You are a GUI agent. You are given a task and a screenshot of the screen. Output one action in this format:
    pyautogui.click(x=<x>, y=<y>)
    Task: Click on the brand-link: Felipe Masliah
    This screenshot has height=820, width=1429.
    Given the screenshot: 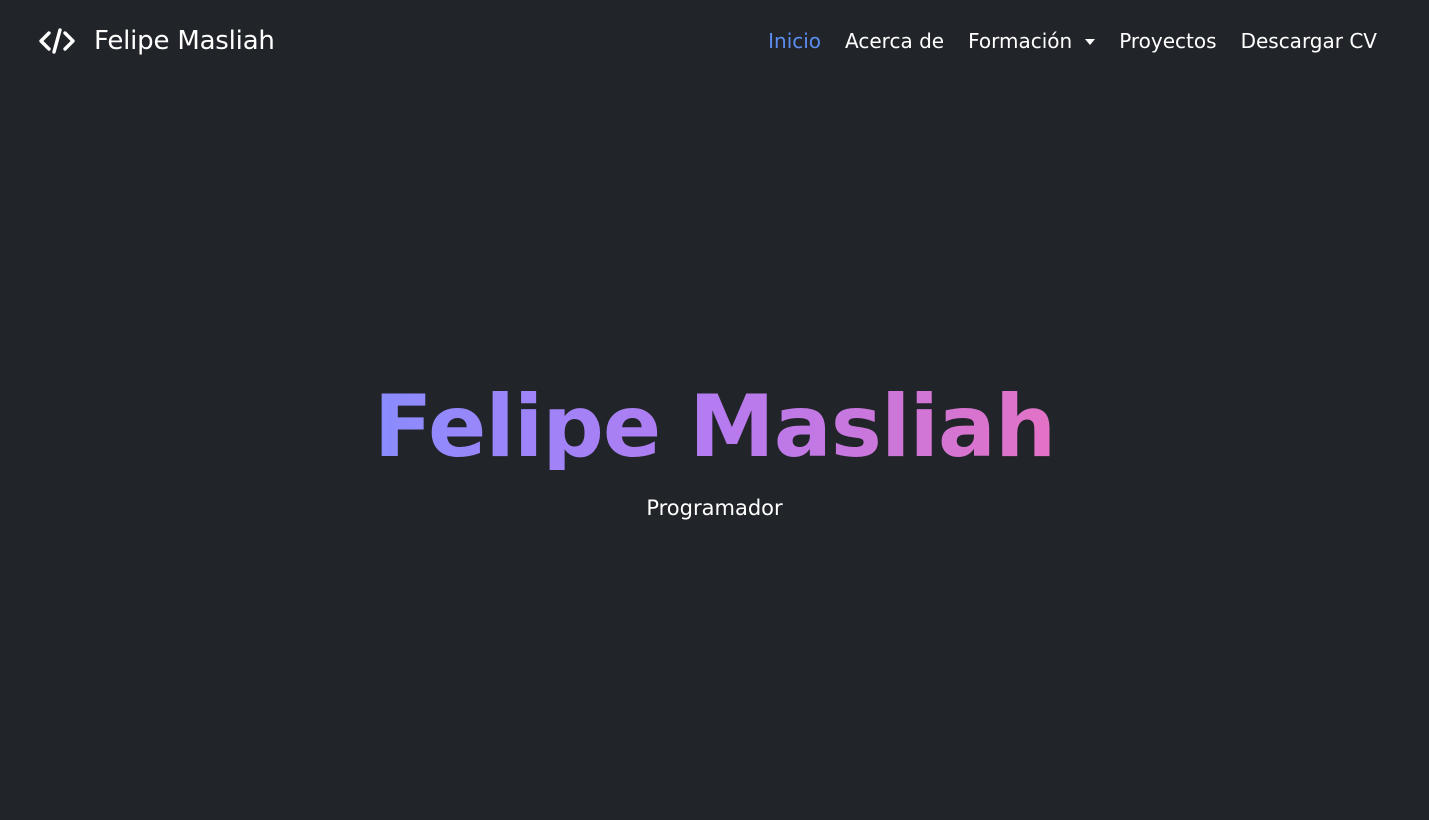 What is the action you would take?
    pyautogui.click(x=156, y=41)
    